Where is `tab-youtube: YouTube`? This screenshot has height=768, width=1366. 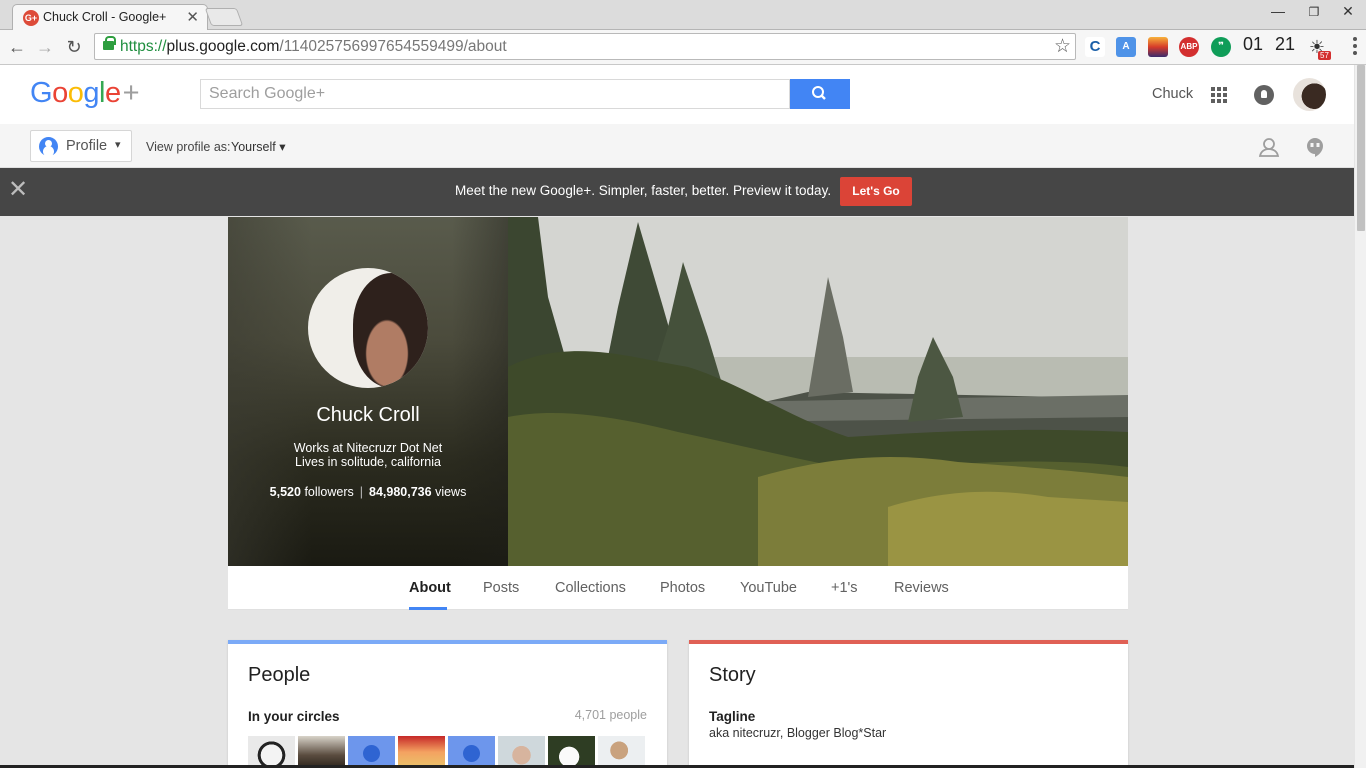
tab-youtube: YouTube is located at coordinates (768, 588).